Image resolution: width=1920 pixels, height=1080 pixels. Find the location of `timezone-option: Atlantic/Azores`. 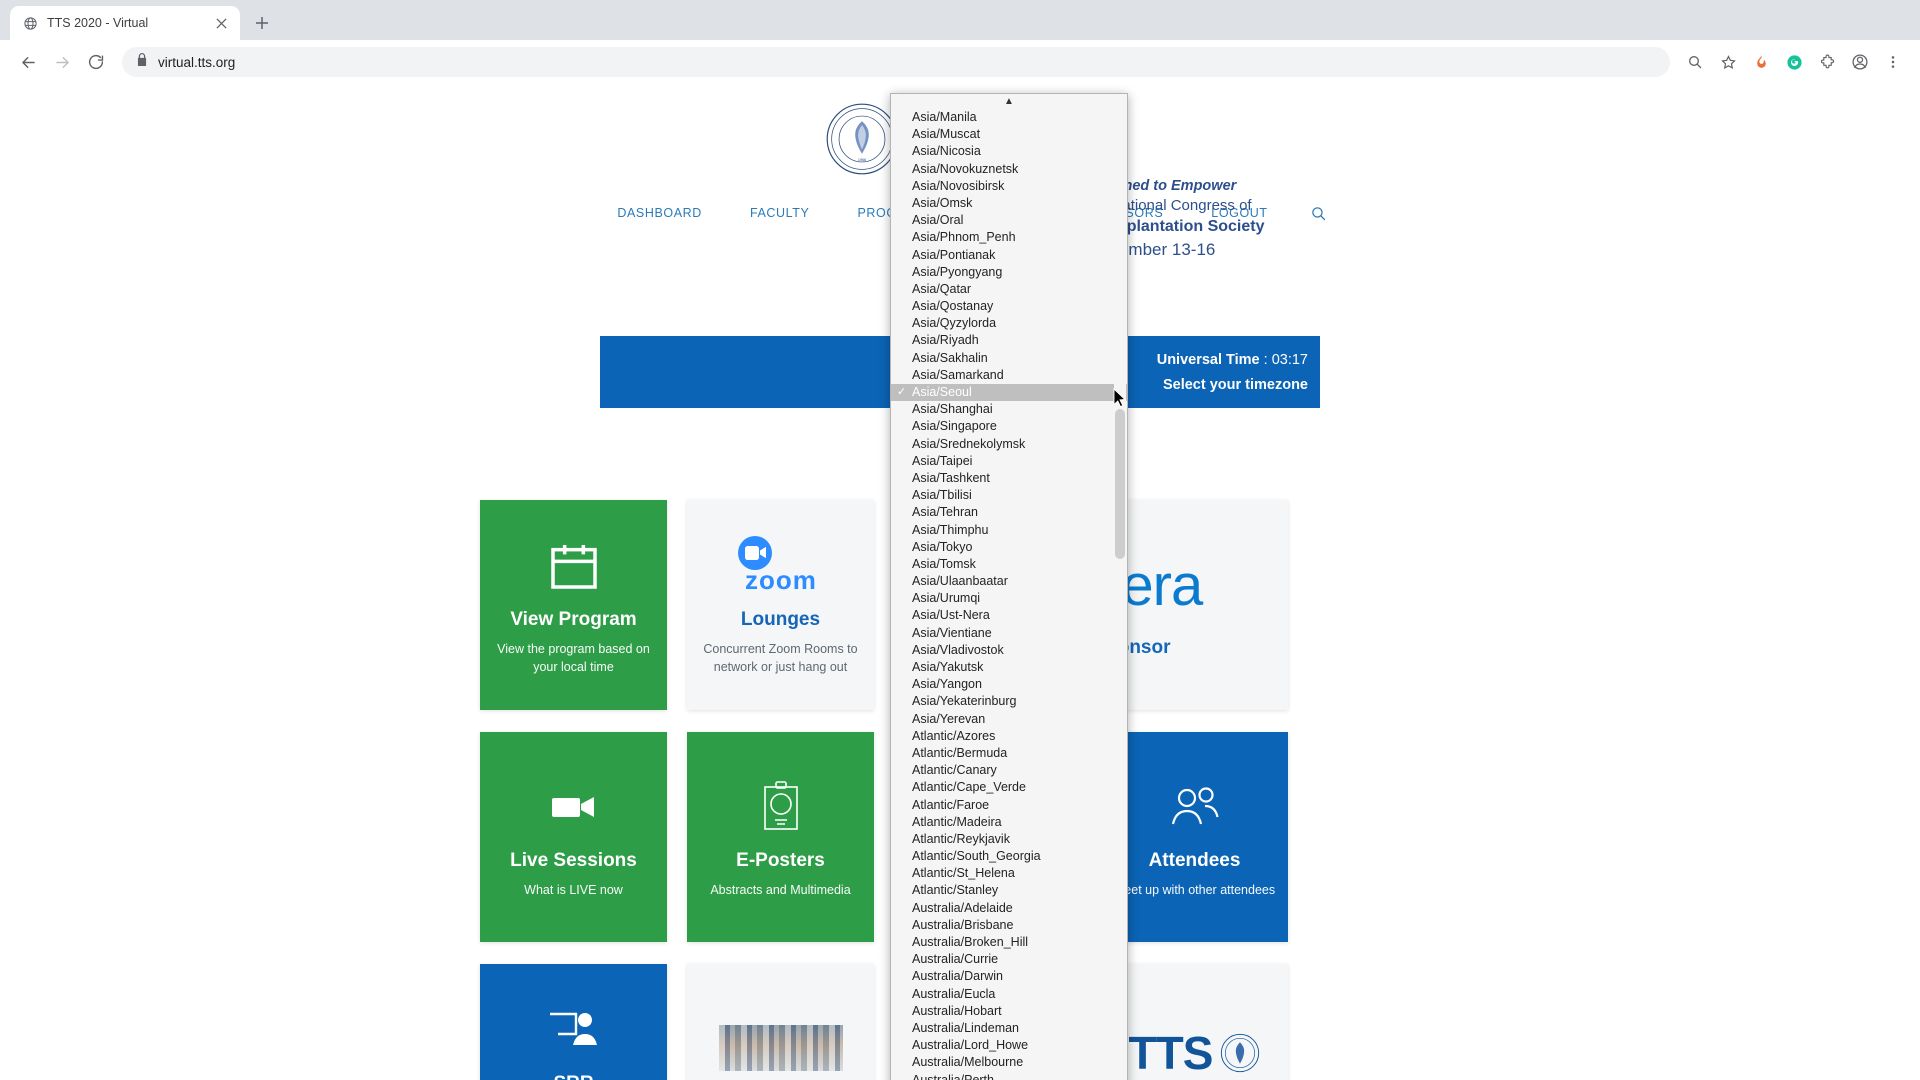

timezone-option: Atlantic/Azores is located at coordinates (1009, 736).